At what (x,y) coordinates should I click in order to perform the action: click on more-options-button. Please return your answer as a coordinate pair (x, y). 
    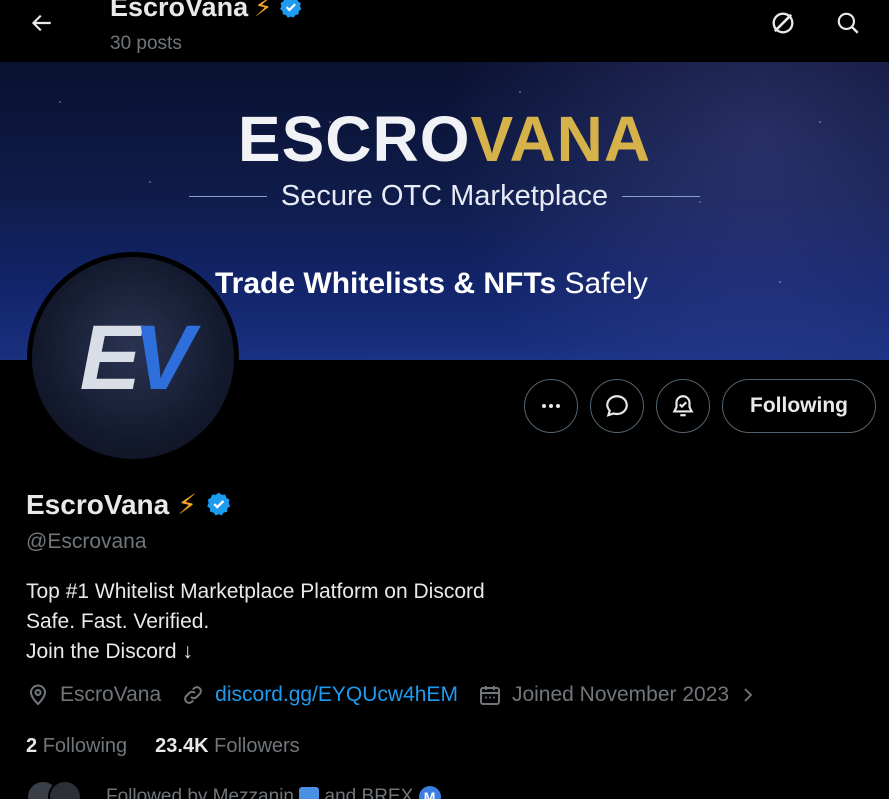
    Looking at the image, I should click on (551, 406).